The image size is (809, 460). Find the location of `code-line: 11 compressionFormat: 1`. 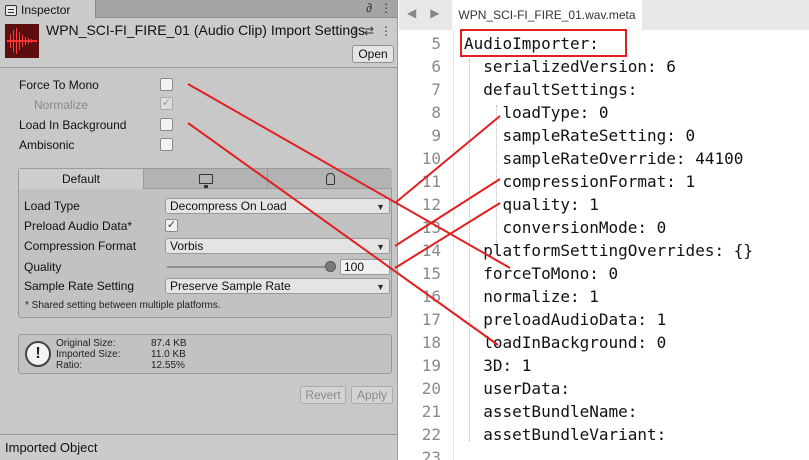

code-line: 11 compressionFormat: 1 is located at coordinates (604, 181).